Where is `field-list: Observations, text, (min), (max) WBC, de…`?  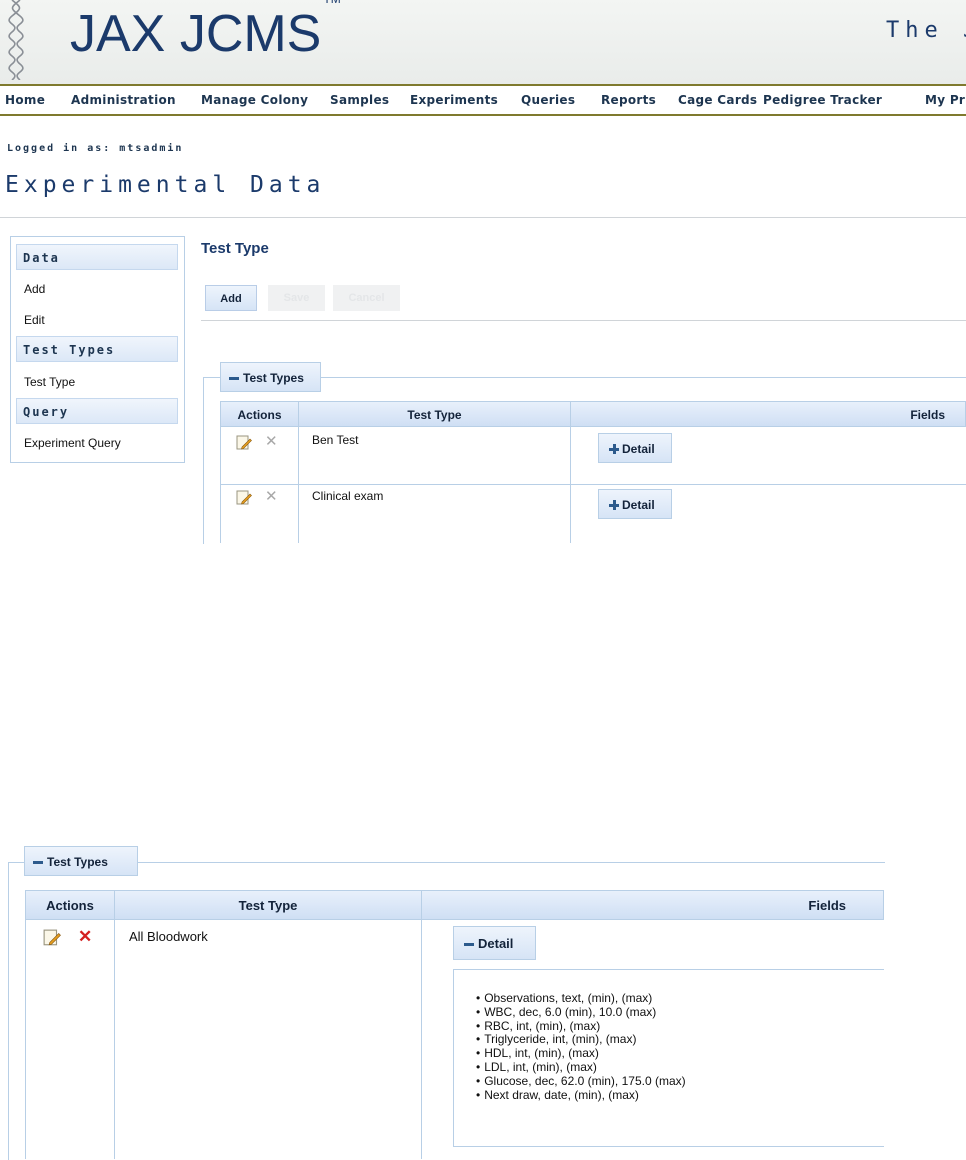
field-list: Observations, text, (min), (max) WBC, de… is located at coordinates (581, 1047).